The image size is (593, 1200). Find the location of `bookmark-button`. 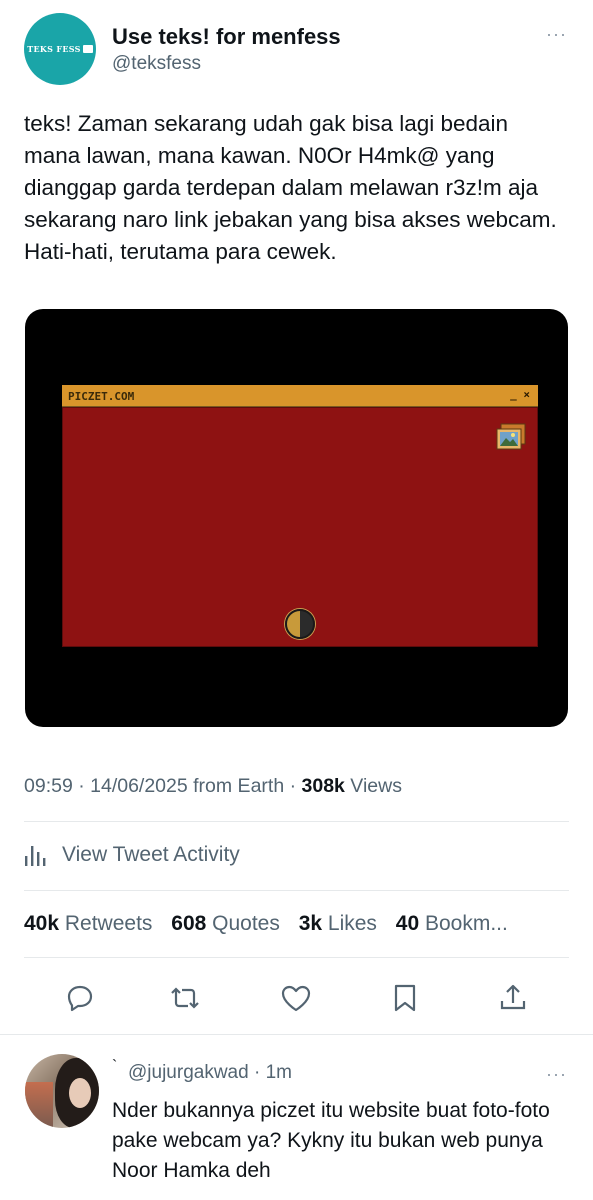

bookmark-button is located at coordinates (405, 998).